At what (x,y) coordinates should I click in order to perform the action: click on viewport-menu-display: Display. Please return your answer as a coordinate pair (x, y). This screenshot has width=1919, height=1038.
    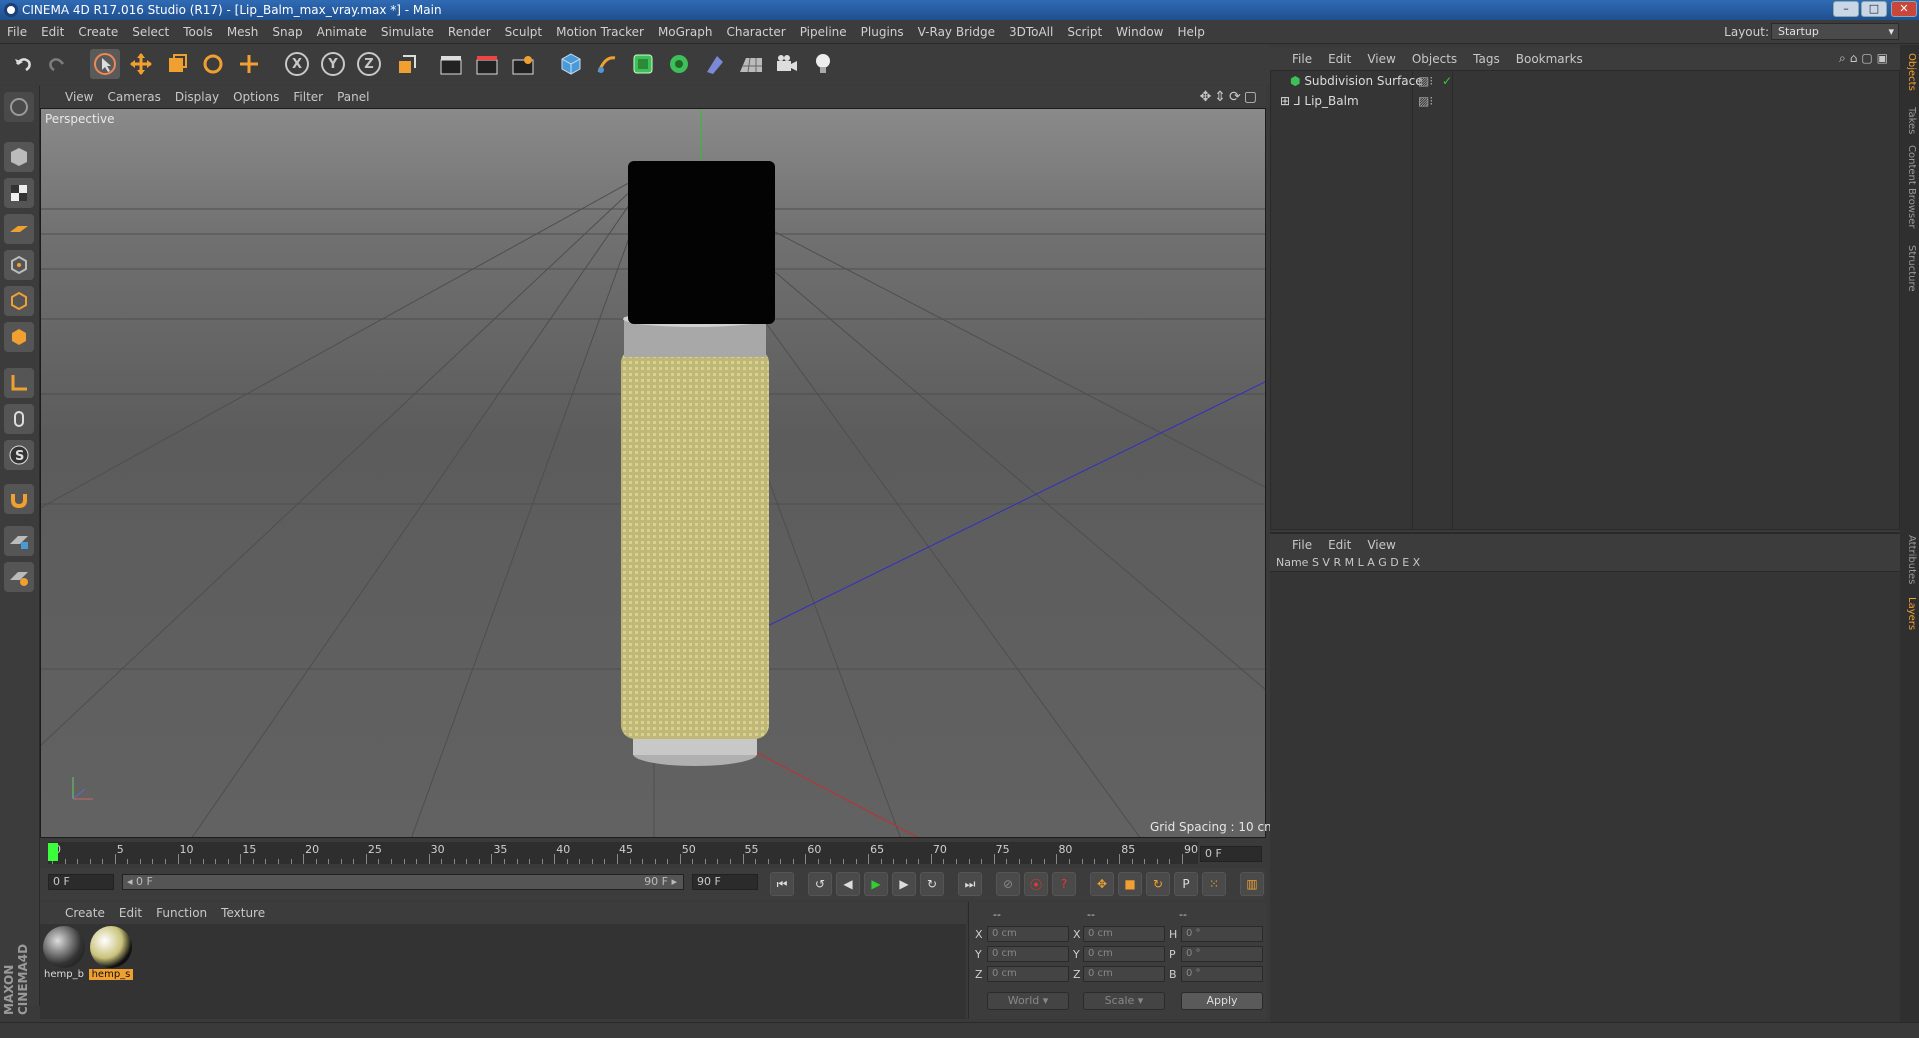
    Looking at the image, I should click on (197, 97).